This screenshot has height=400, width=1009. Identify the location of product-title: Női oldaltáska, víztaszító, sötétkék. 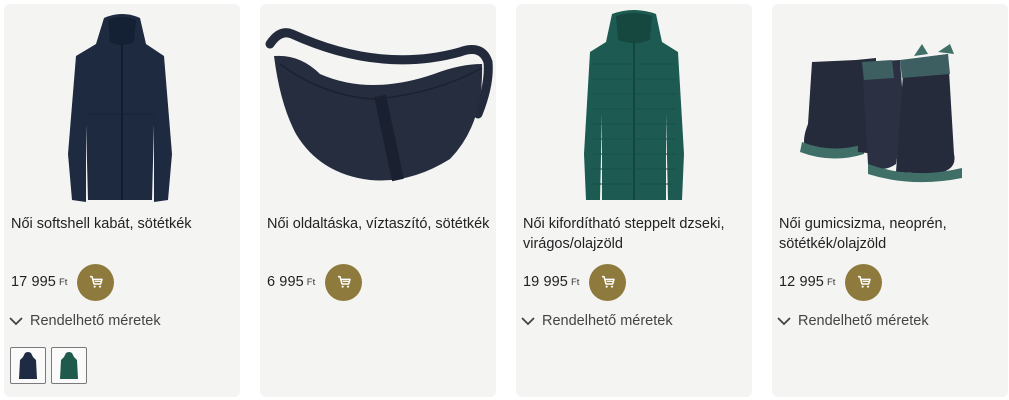
(379, 224).